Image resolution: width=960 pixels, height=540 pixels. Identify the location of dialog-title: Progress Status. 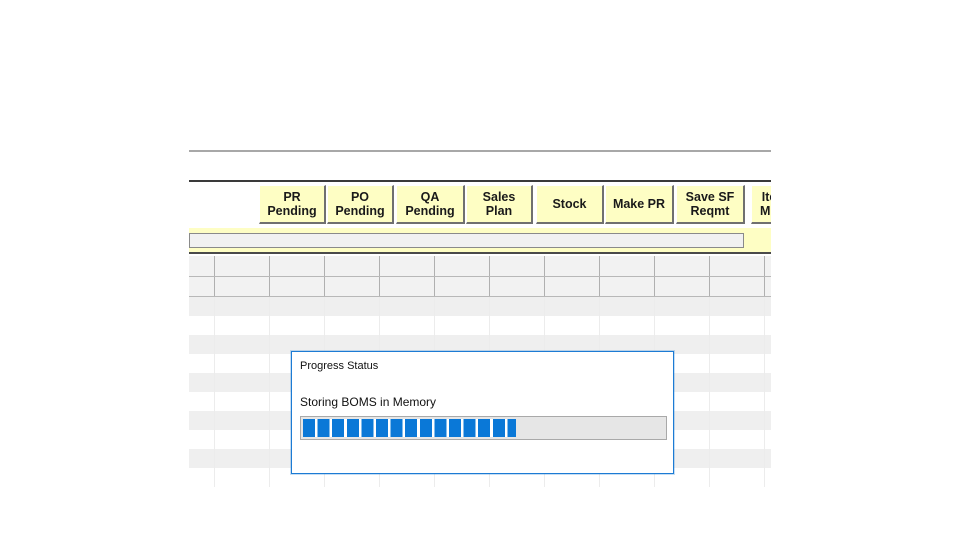
(339, 366).